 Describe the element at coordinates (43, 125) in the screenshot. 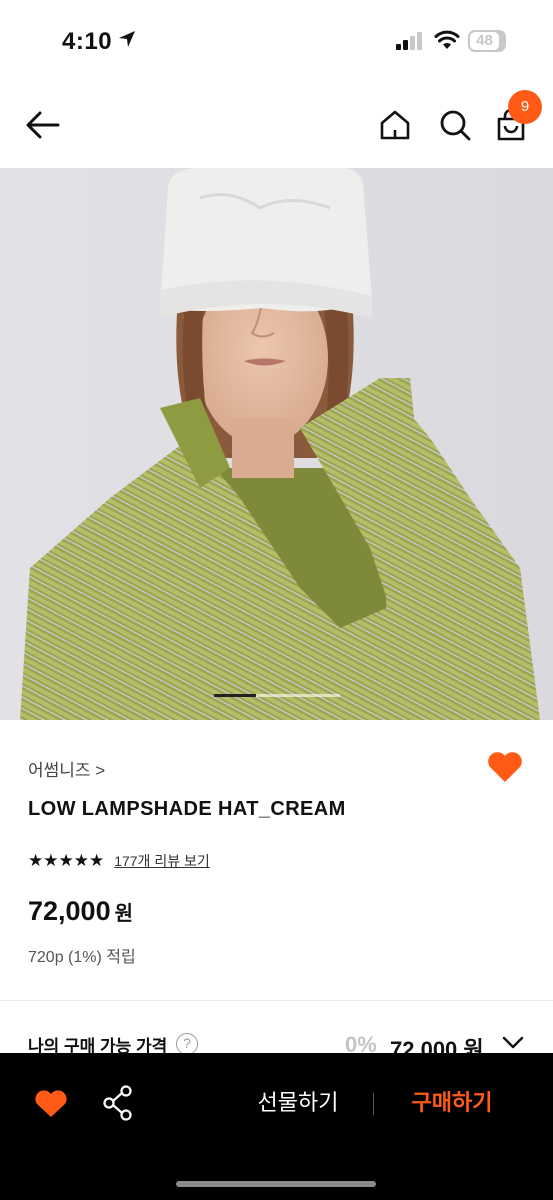

I see `back-arrow-icon` at that location.